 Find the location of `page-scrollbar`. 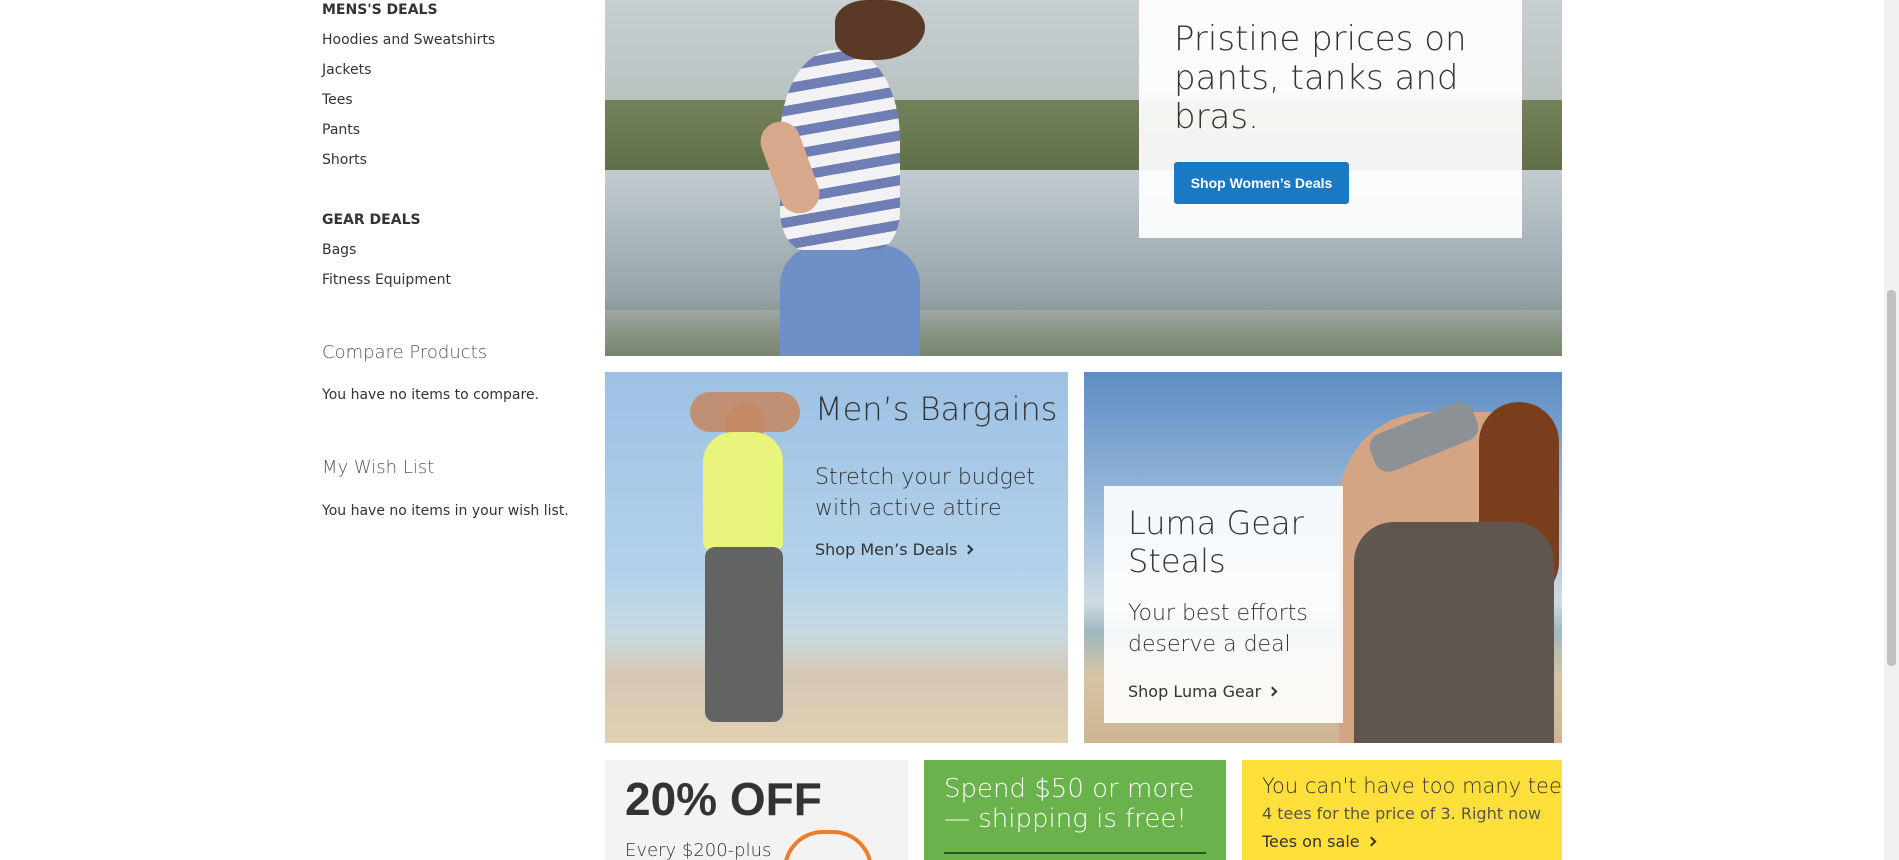

page-scrollbar is located at coordinates (1891, 430).